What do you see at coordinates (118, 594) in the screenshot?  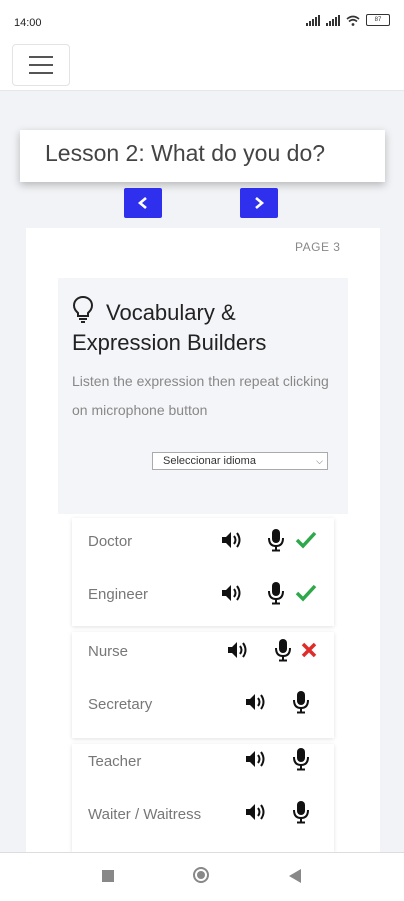 I see `word-label: Engineer` at bounding box center [118, 594].